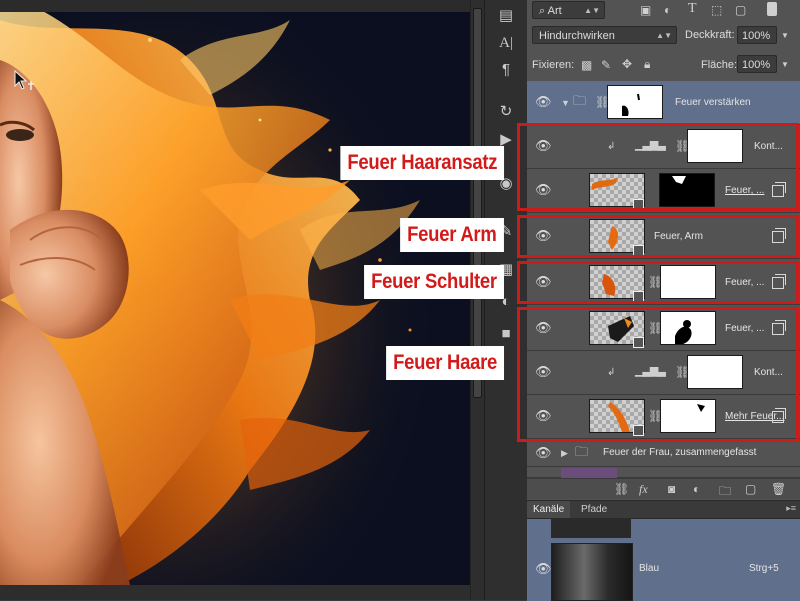  What do you see at coordinates (647, 64) in the screenshot?
I see `lock-all-icon: 🔒︎` at bounding box center [647, 64].